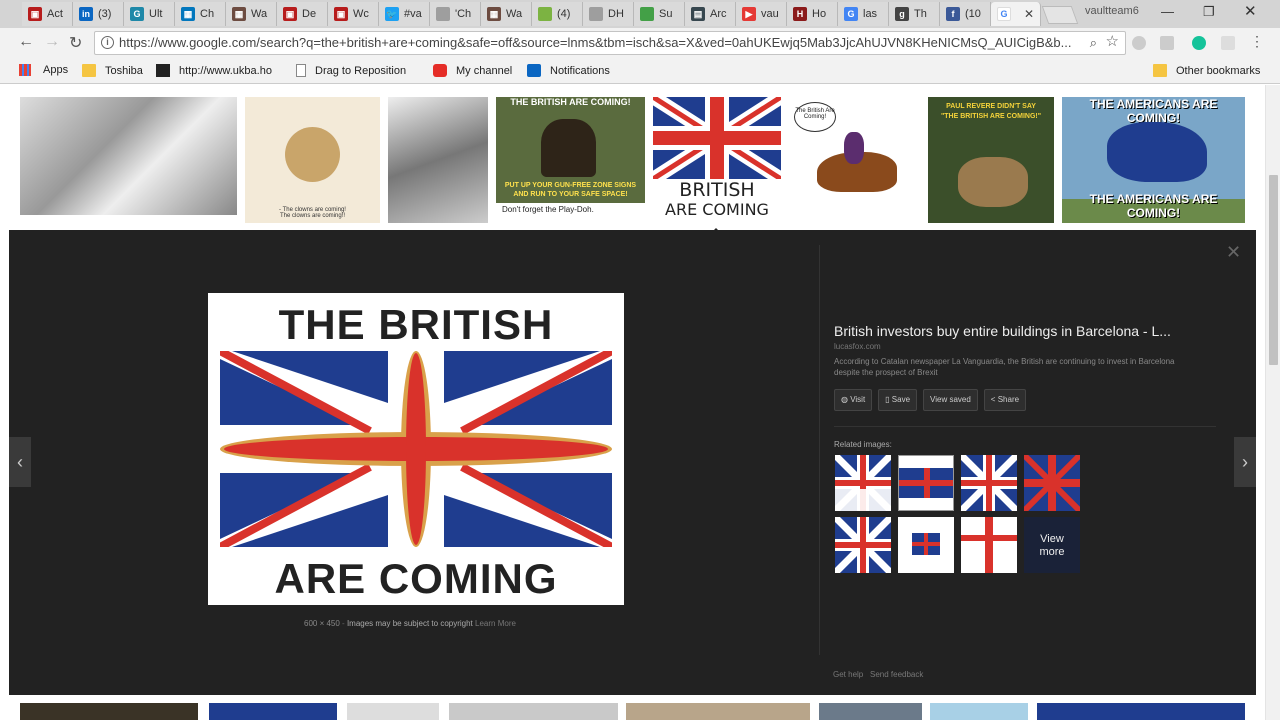  What do you see at coordinates (438, 160) in the screenshot?
I see `thumbnail-paul-revere-sketch` at bounding box center [438, 160].